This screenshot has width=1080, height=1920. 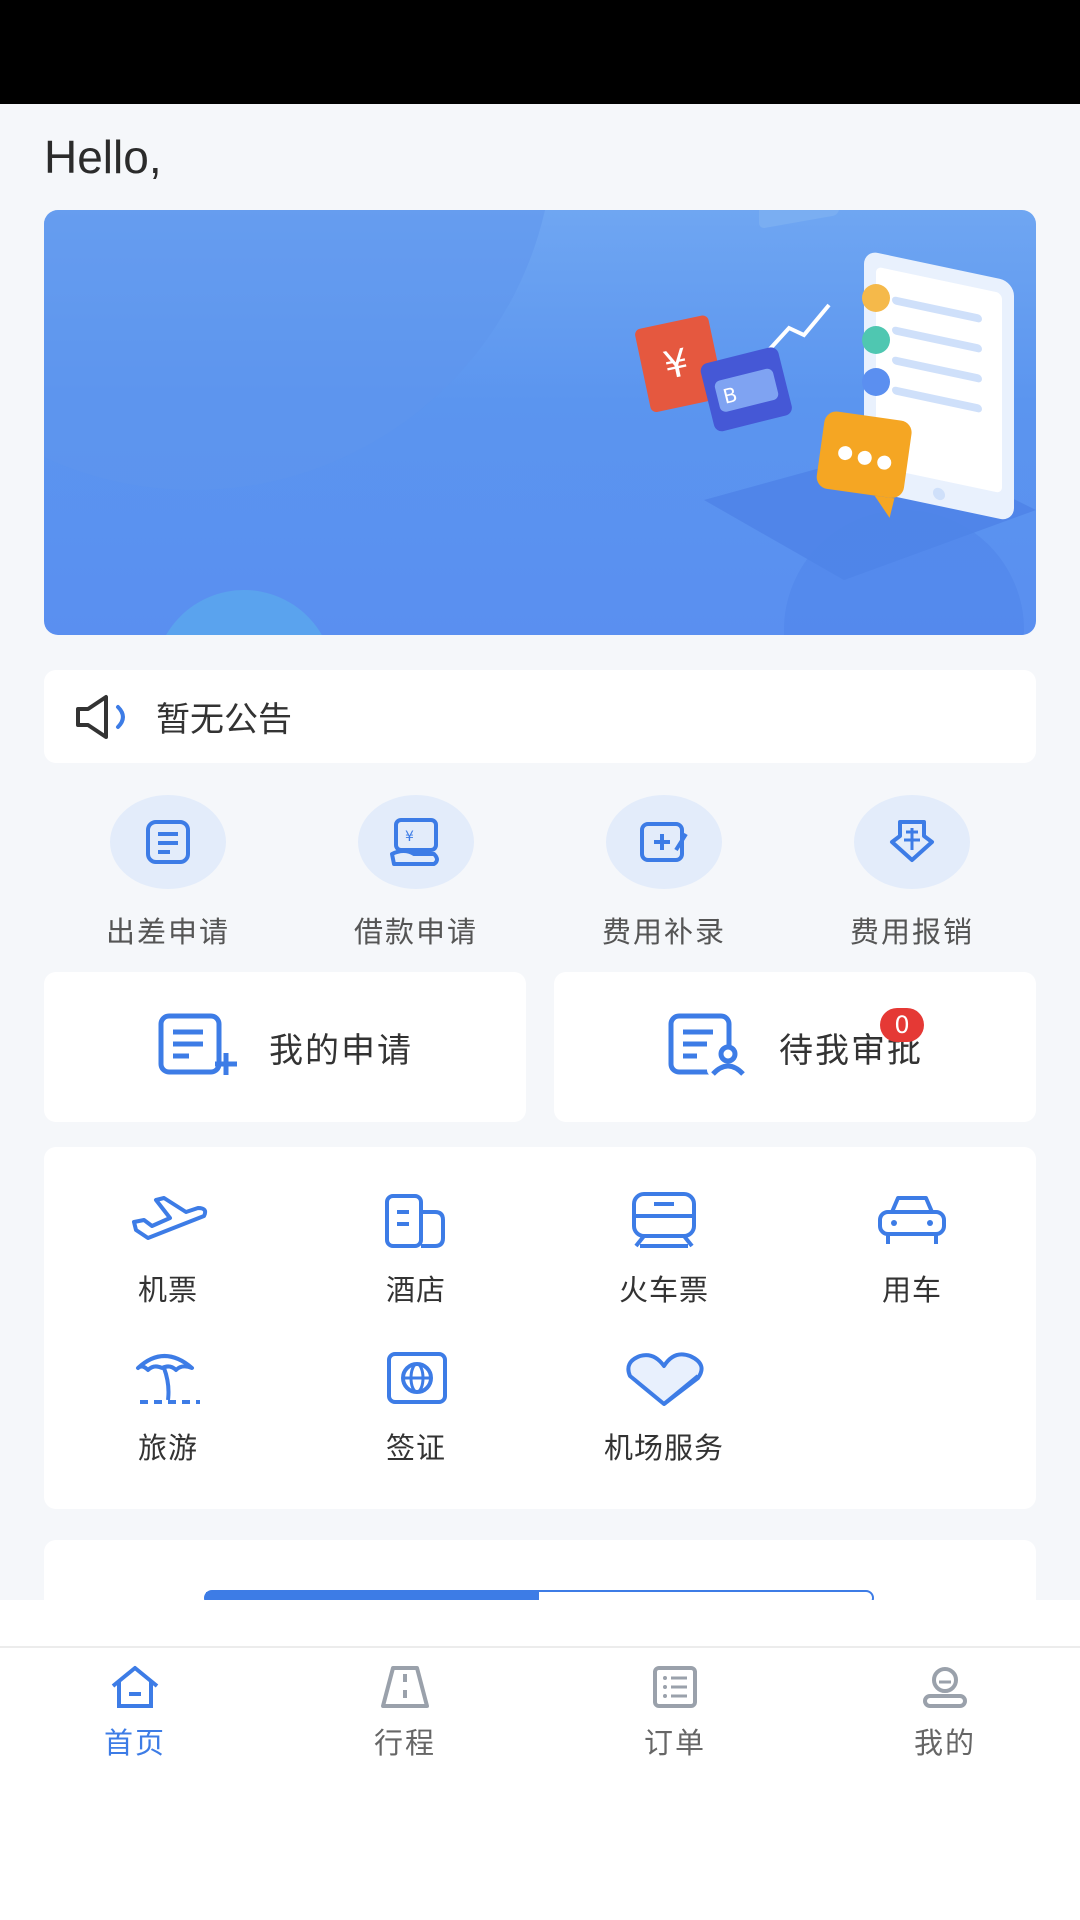 I want to click on tab-profile: 我的, so click(x=945, y=1713).